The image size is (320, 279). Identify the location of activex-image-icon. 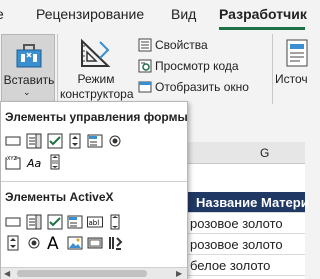
(75, 243).